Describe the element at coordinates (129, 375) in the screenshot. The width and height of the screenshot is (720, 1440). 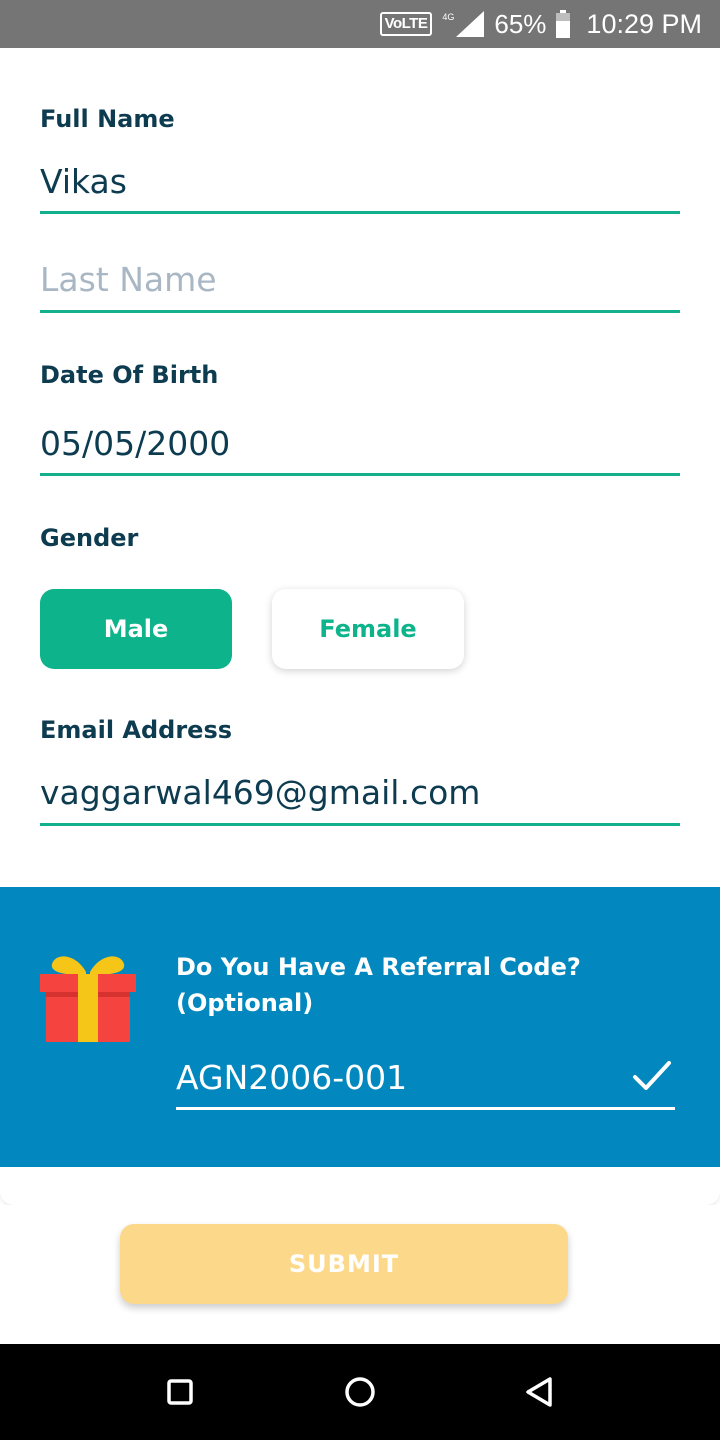
I see `dob-label: Date Of Birth` at that location.